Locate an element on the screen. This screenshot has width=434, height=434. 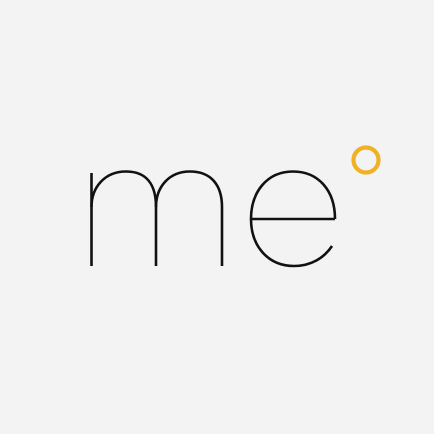
degree-ring-icon is located at coordinates (366, 160).